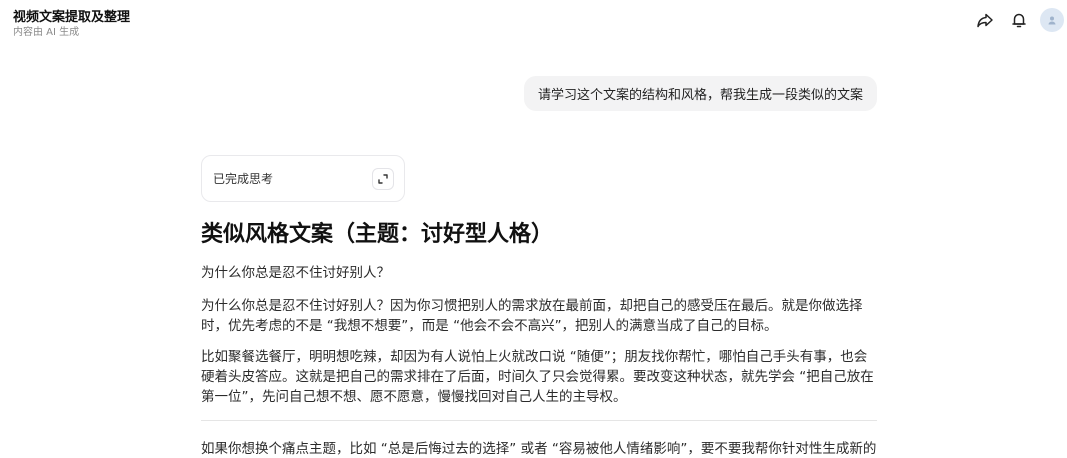  What do you see at coordinates (985, 20) in the screenshot?
I see `share-icon` at bounding box center [985, 20].